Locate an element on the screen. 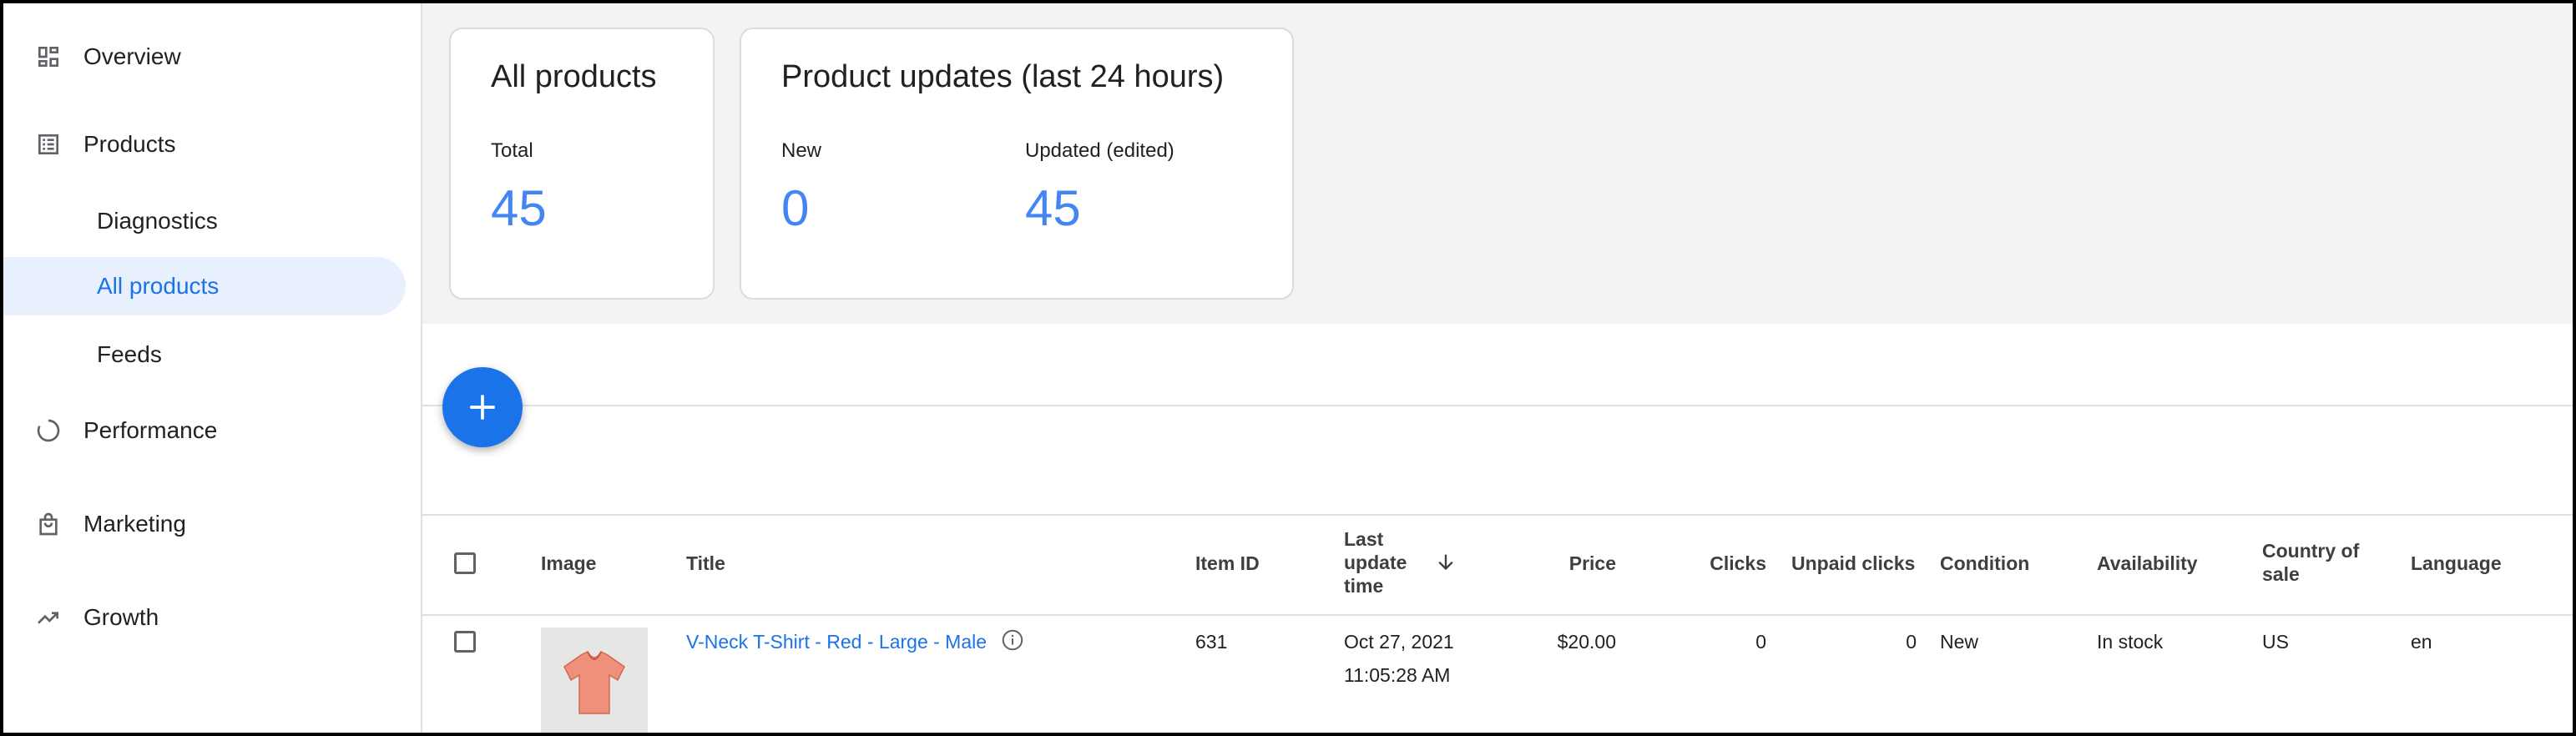 The height and width of the screenshot is (736, 2576). sidebar-item-label: All products is located at coordinates (158, 286).